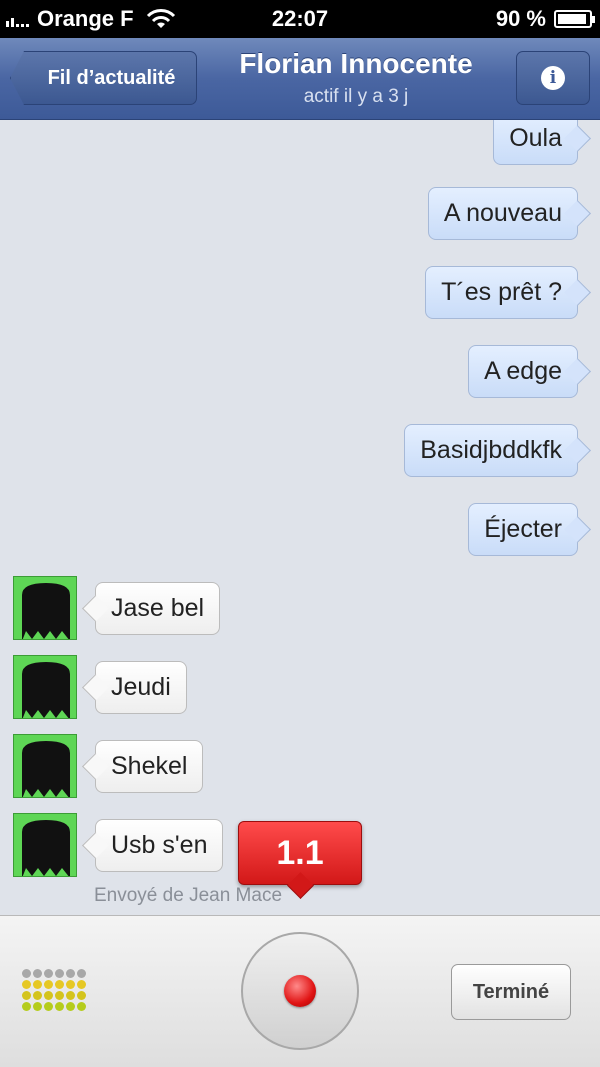 This screenshot has height=1067, width=600. I want to click on incoming-message: Shekel, so click(149, 766).